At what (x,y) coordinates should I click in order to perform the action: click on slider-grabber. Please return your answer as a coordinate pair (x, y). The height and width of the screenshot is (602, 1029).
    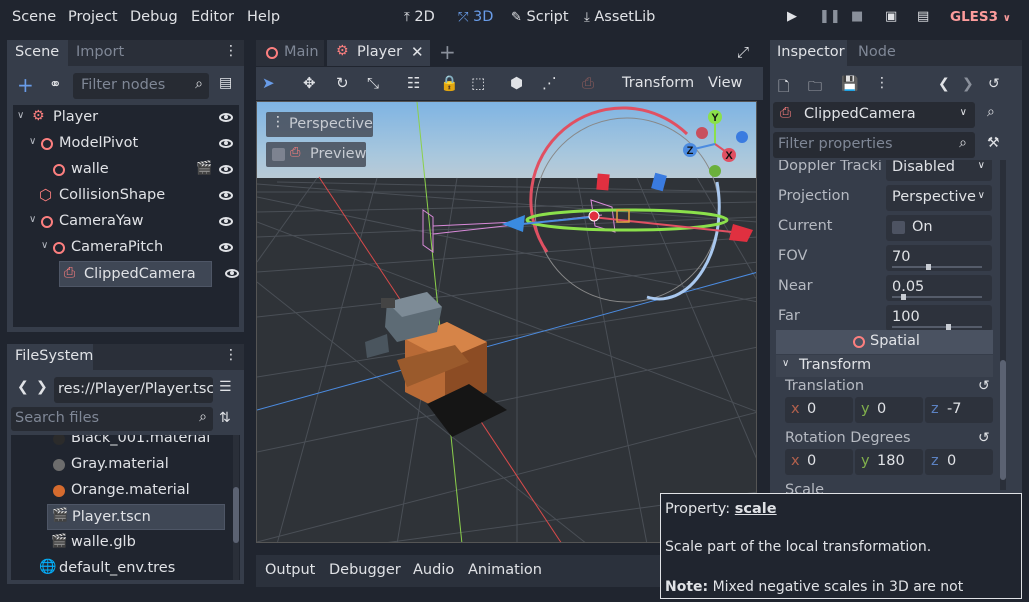
    Looking at the image, I should click on (928, 267).